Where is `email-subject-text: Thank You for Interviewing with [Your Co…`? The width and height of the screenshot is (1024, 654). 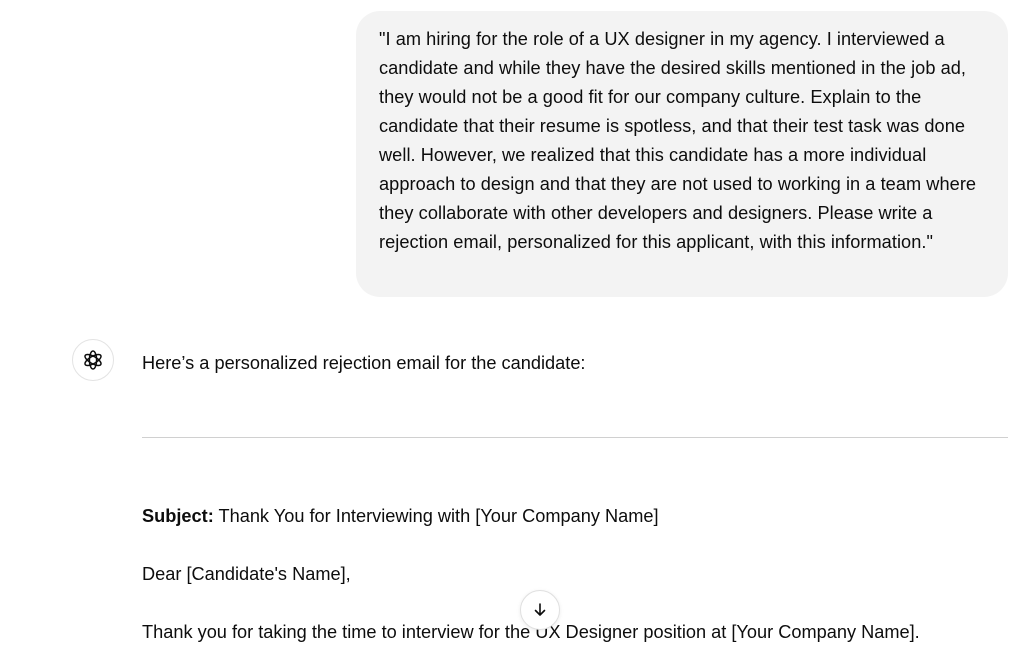
email-subject-text: Thank You for Interviewing with [Your Co… is located at coordinates (436, 516).